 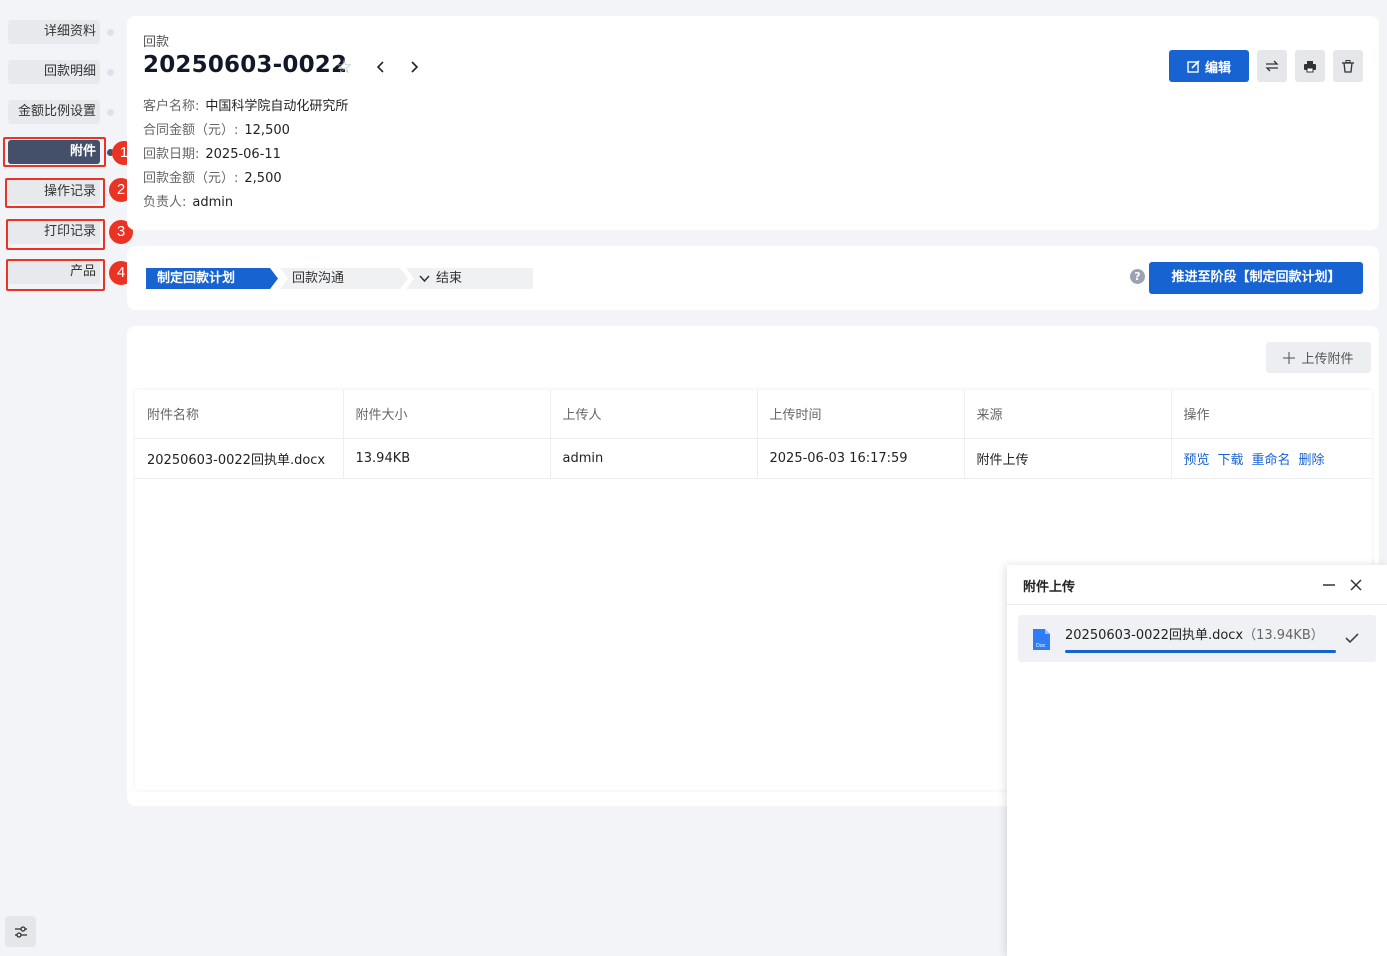 I want to click on delete-link: 删除, so click(x=1312, y=460).